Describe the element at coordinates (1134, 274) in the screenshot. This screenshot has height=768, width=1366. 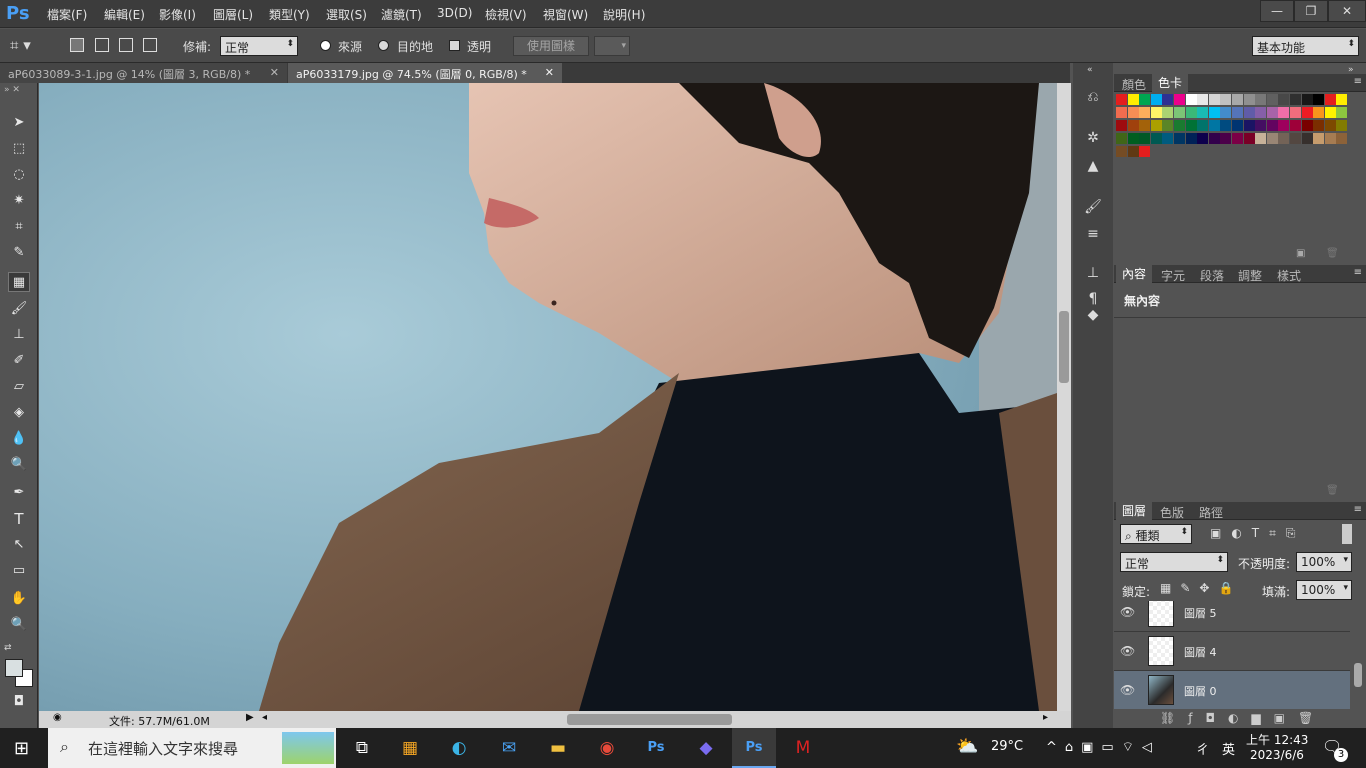
I see `tab-properties: 內容` at that location.